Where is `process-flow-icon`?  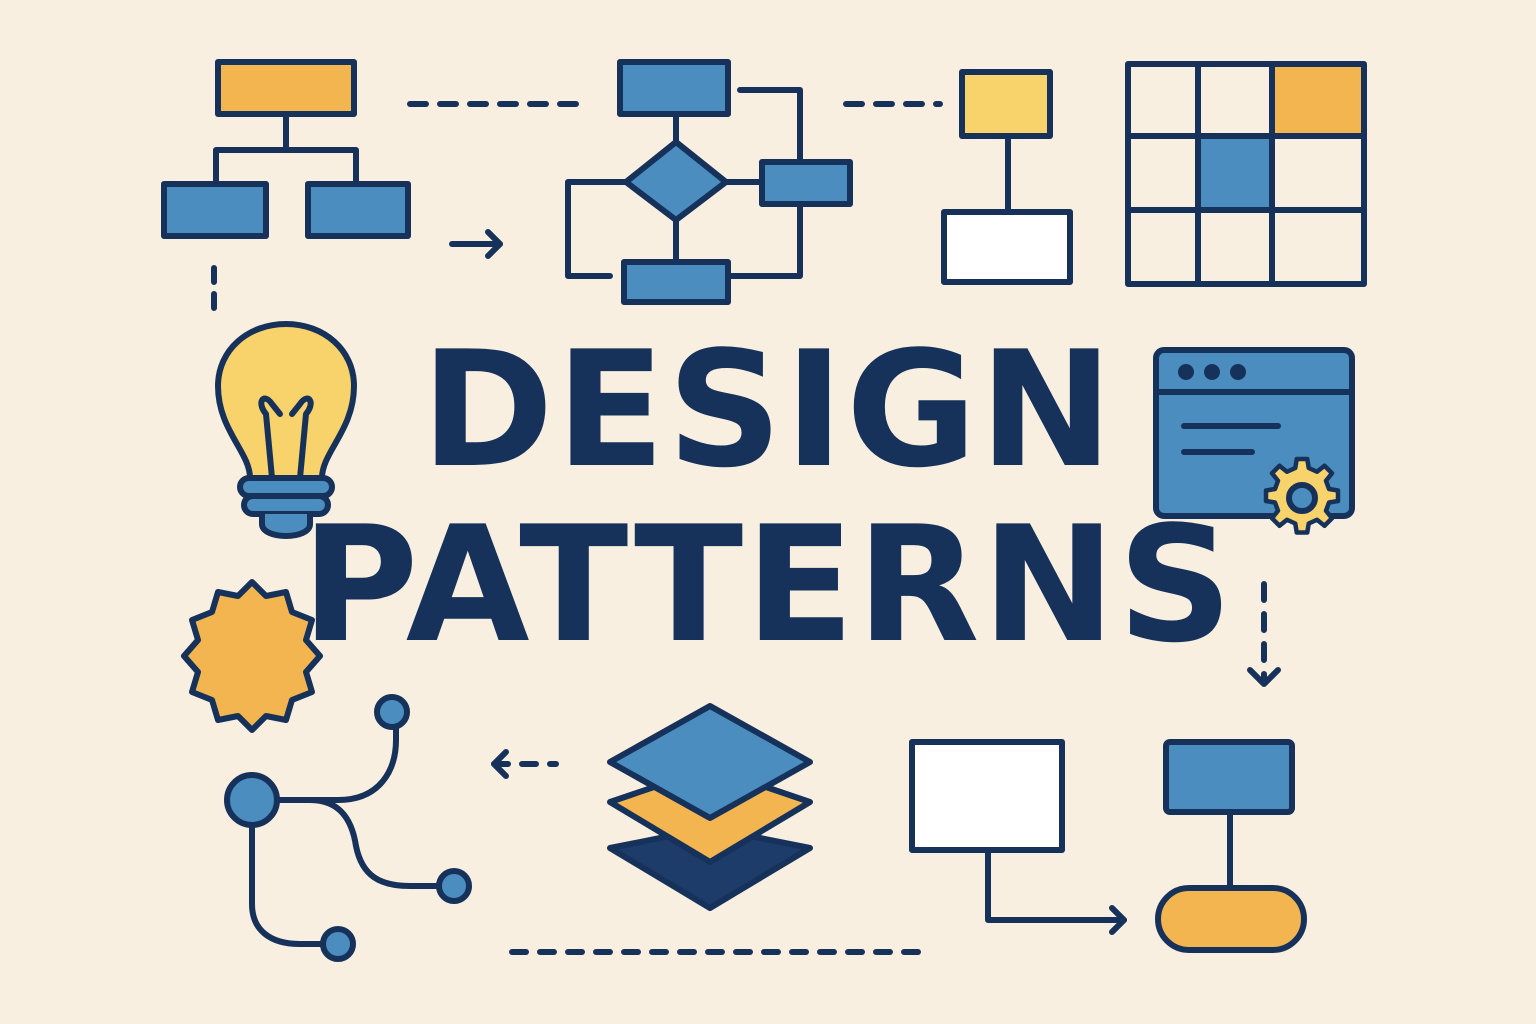
process-flow-icon is located at coordinates (1108, 846).